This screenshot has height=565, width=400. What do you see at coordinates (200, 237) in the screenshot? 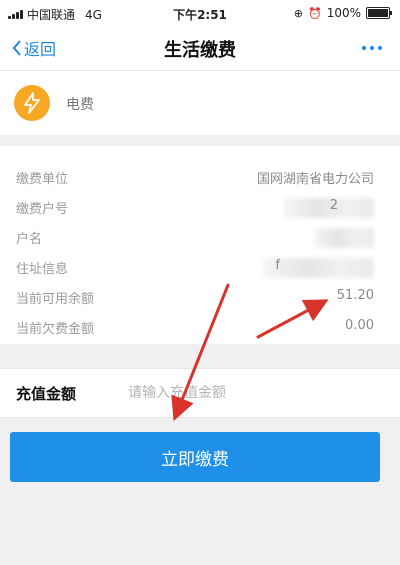
I see `info-row: 户名` at bounding box center [200, 237].